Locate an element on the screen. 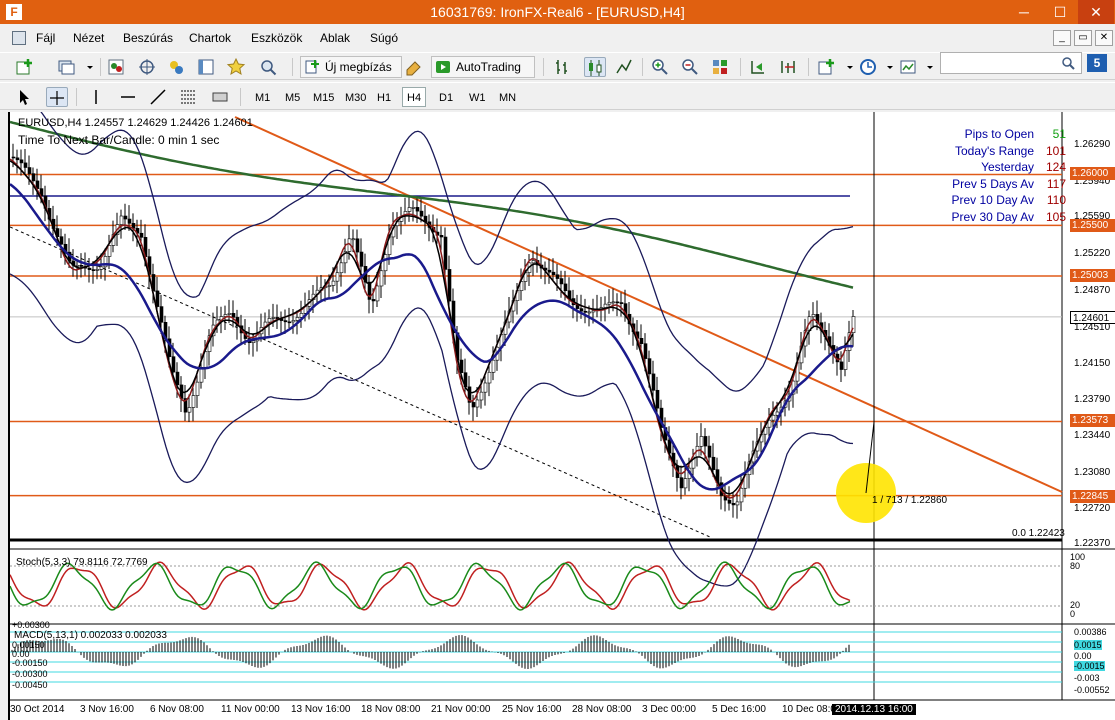 The image size is (1115, 720). time-axis-label: 21 Nov 00:00 is located at coordinates (461, 709).